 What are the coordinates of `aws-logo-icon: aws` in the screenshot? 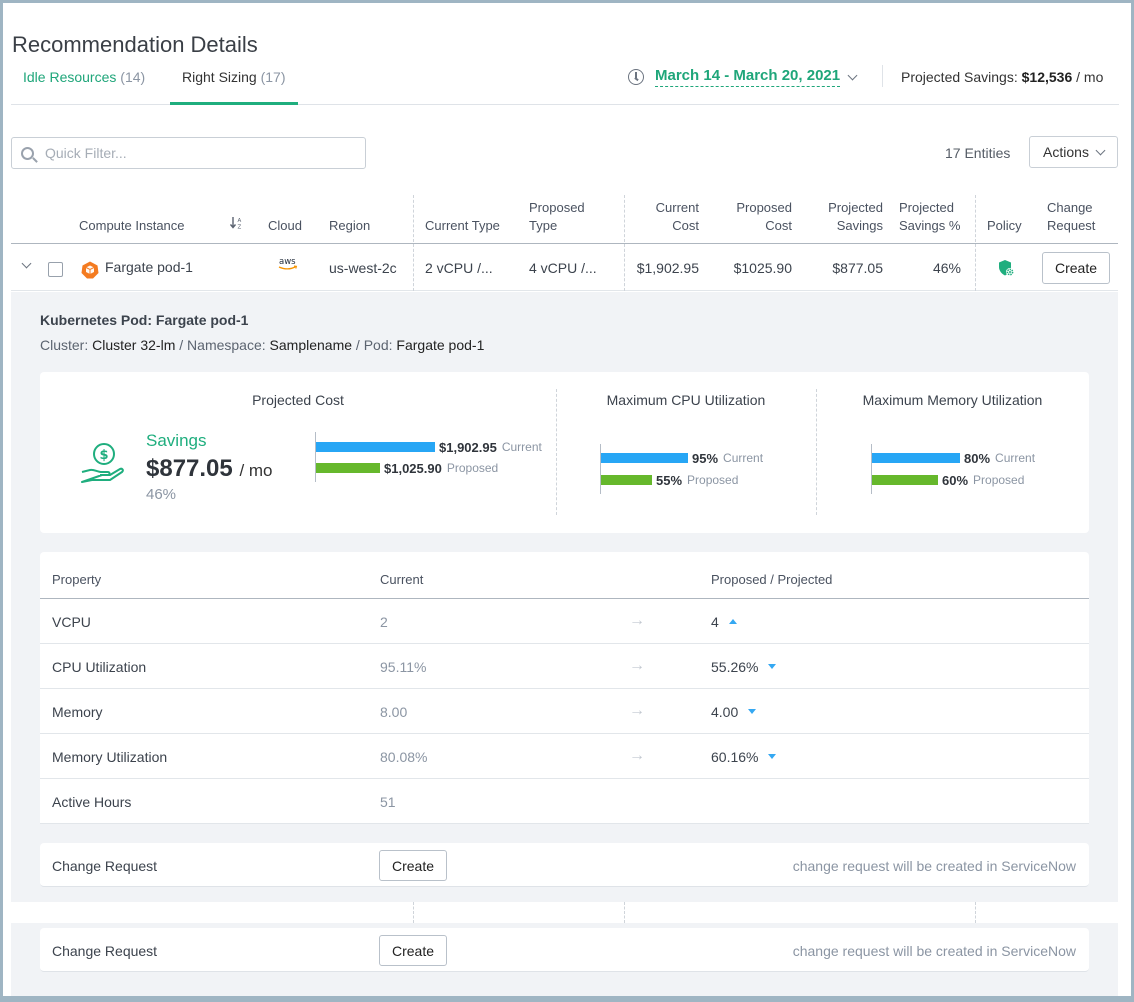 It's located at (288, 265).